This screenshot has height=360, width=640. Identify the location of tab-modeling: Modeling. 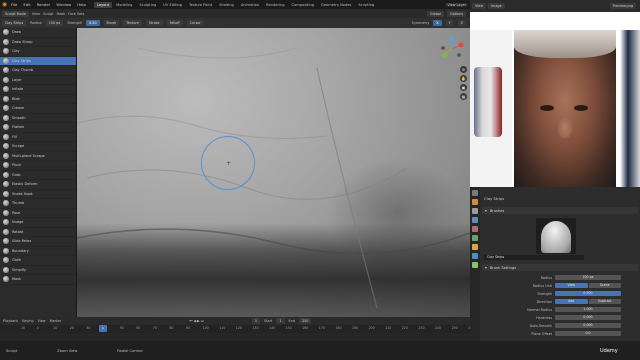
(124, 5).